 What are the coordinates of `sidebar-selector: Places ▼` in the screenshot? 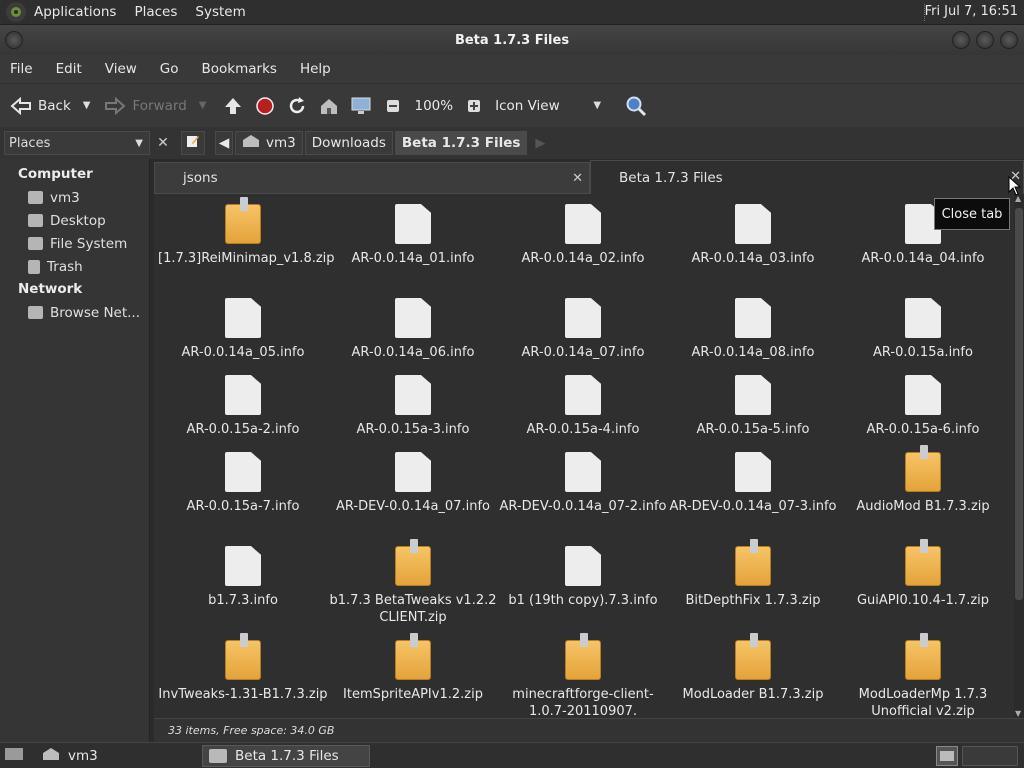 It's located at (77, 143).